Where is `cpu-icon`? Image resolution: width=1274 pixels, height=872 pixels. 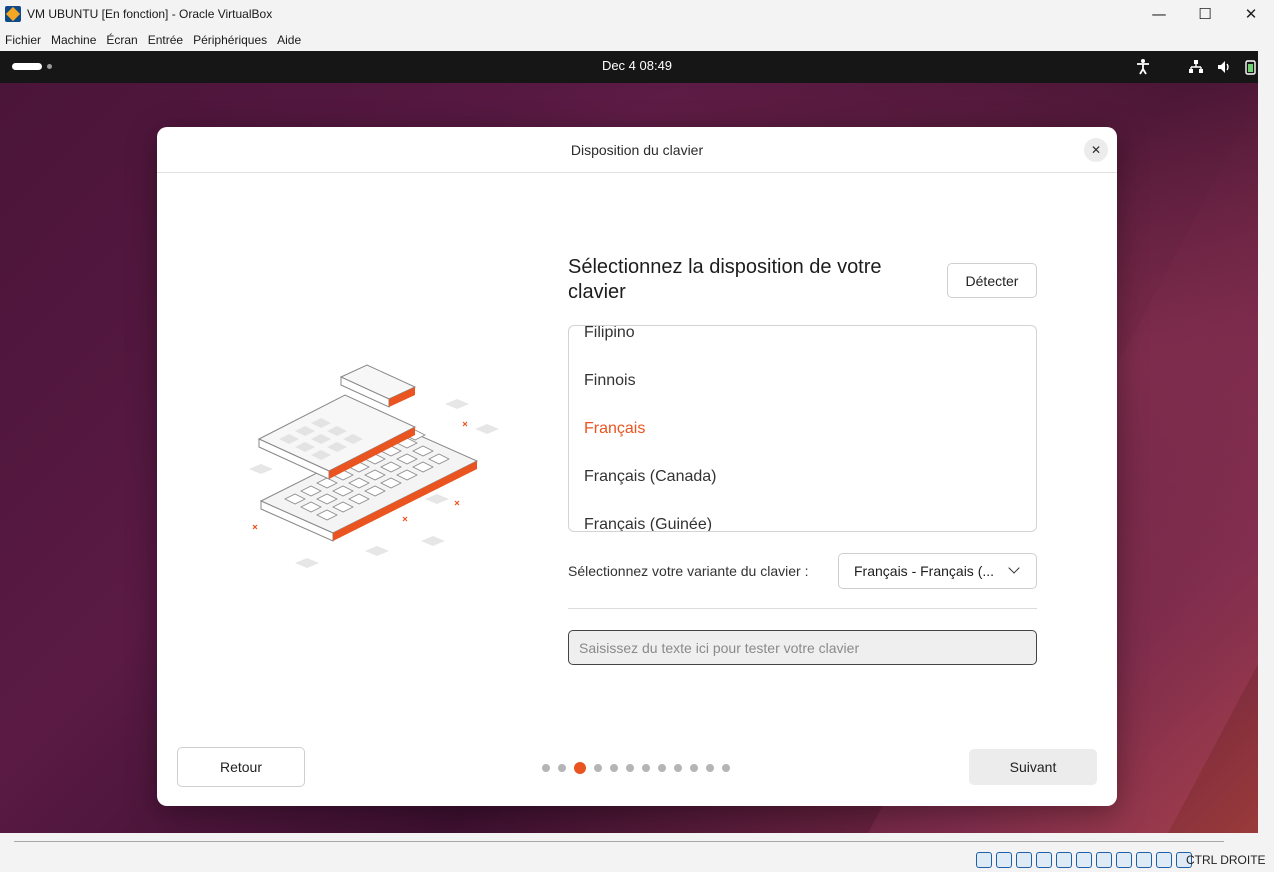
cpu-icon is located at coordinates (1144, 860).